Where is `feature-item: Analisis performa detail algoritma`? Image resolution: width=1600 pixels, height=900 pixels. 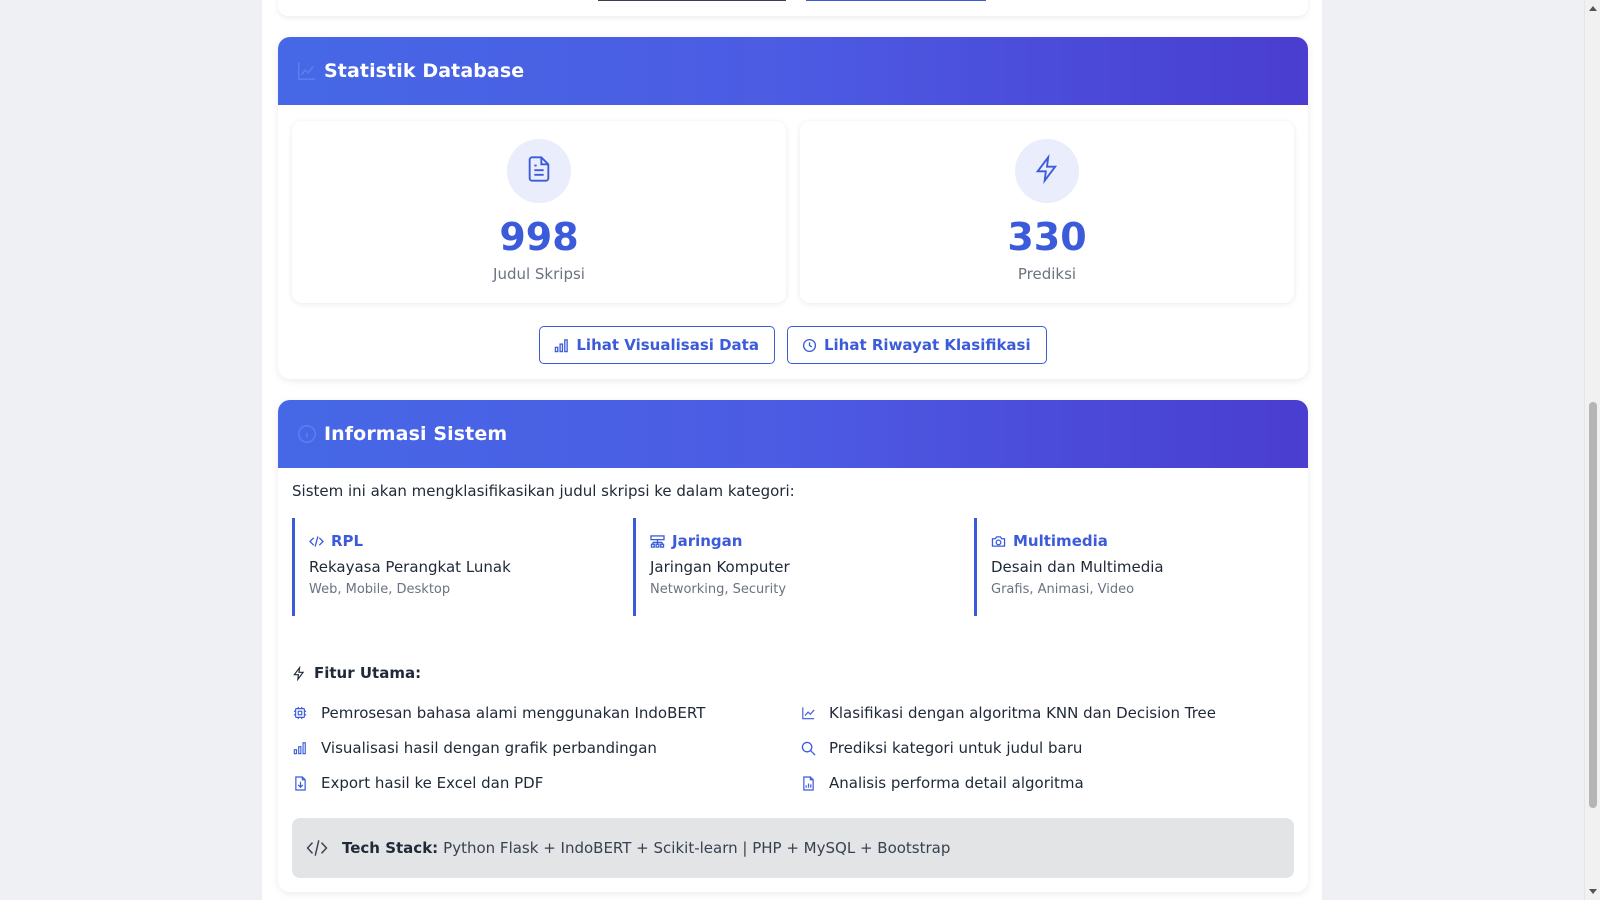 feature-item: Analisis performa detail algoritma is located at coordinates (942, 783).